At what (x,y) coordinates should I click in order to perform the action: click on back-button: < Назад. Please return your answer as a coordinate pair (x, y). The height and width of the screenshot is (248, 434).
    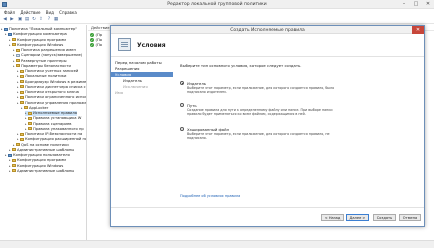
    Looking at the image, I should click on (332, 217).